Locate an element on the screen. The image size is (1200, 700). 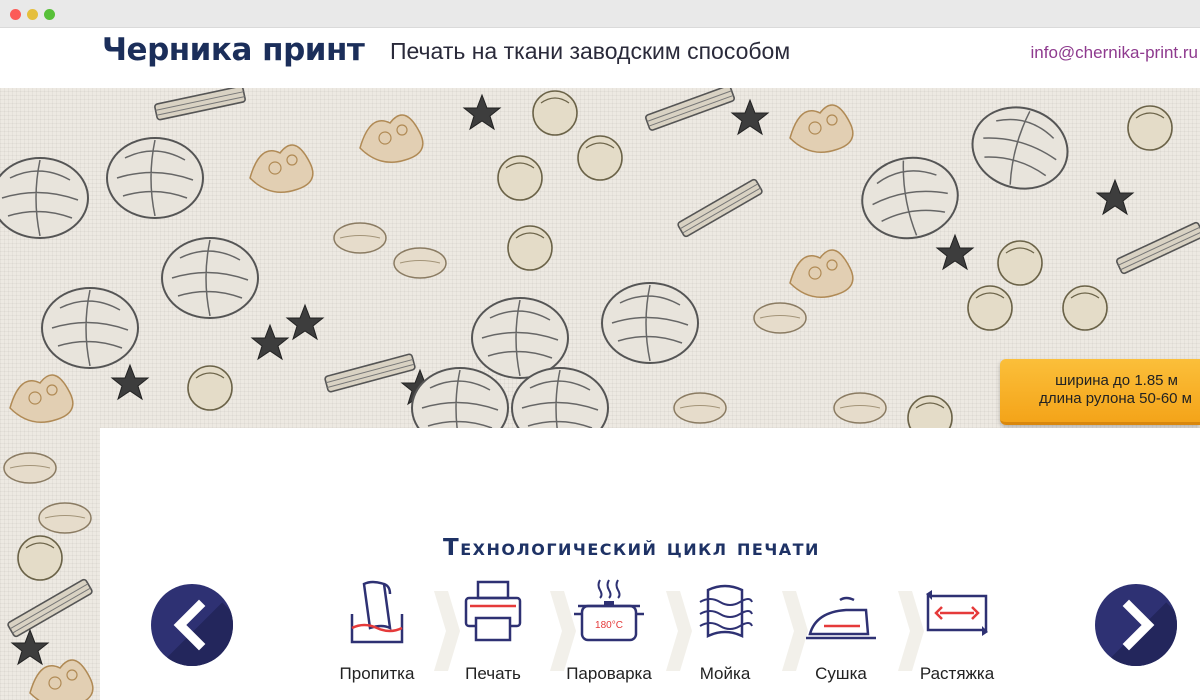
step-drying: Сушка is located at coordinates (841, 636).